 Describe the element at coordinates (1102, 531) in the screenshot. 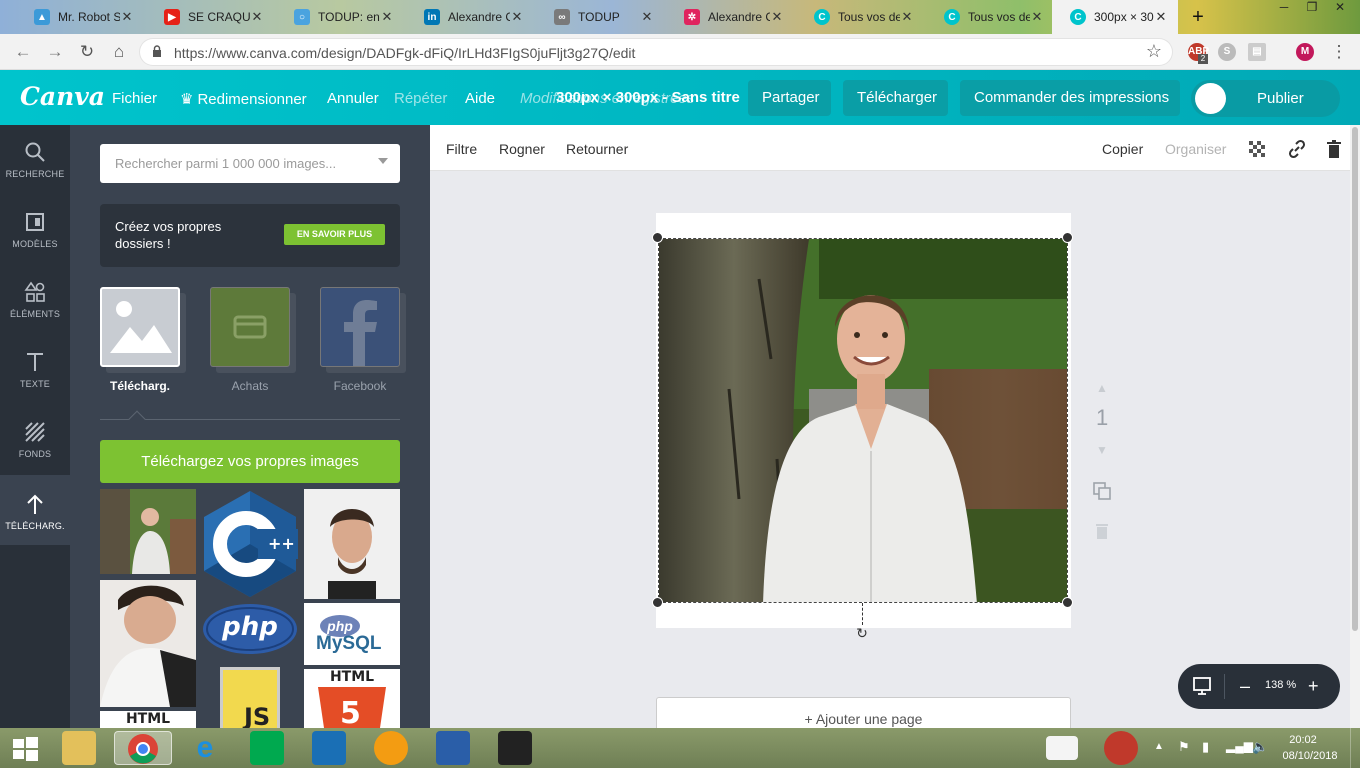

I see `delete-page-icon` at that location.